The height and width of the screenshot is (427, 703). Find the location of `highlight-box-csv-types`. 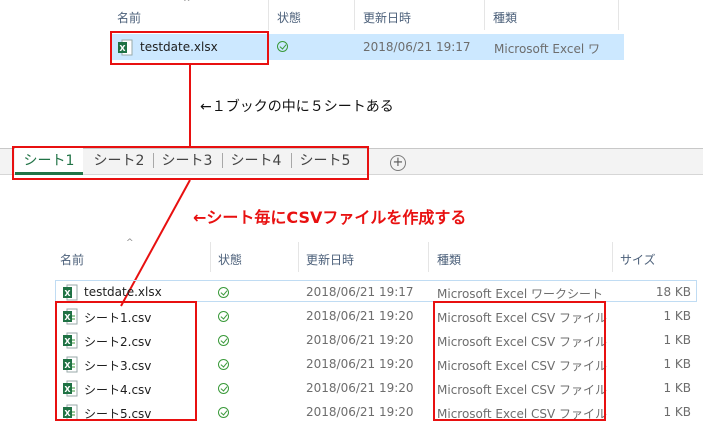

highlight-box-csv-types is located at coordinates (519, 361).